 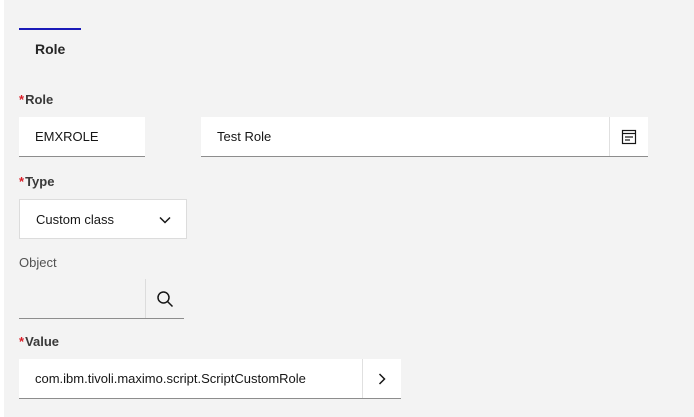 What do you see at coordinates (42, 341) in the screenshot?
I see `value-label-text: Value` at bounding box center [42, 341].